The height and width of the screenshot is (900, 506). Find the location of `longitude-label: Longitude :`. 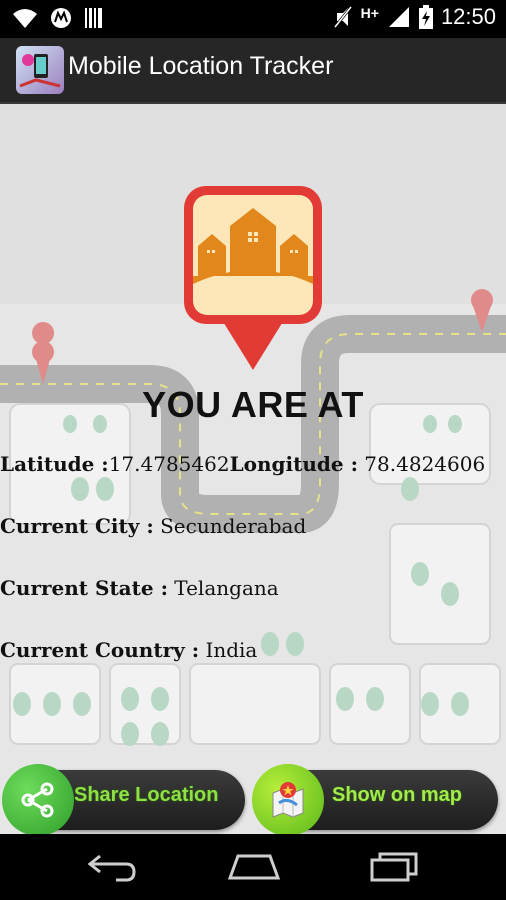

longitude-label: Longitude : is located at coordinates (293, 464).